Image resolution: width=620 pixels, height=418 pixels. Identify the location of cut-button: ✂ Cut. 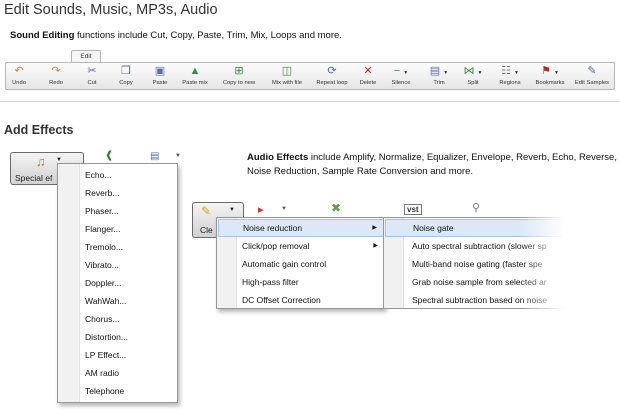
(92, 77).